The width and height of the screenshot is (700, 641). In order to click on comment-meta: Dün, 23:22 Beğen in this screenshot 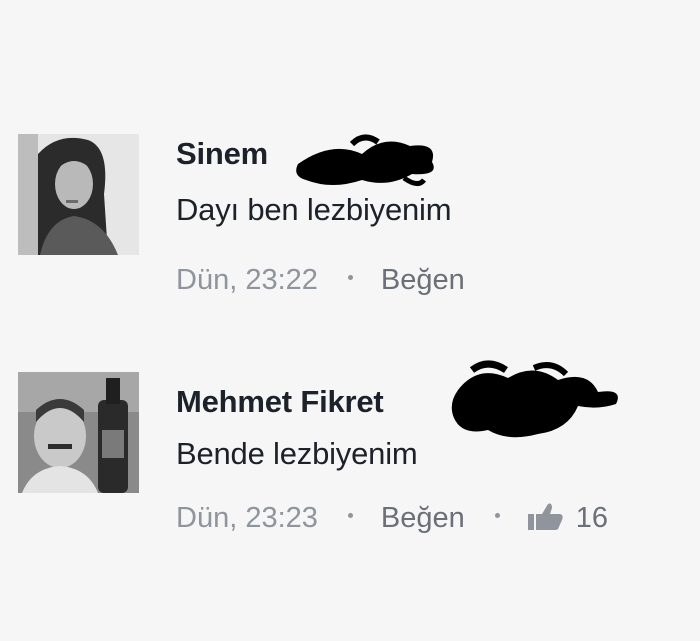, I will do `click(320, 280)`.